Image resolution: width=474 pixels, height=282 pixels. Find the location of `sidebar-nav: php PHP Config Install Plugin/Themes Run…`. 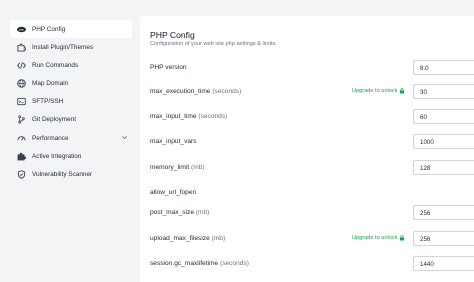

sidebar-nav: php PHP Config Install Plugin/Themes Run… is located at coordinates (71, 102).